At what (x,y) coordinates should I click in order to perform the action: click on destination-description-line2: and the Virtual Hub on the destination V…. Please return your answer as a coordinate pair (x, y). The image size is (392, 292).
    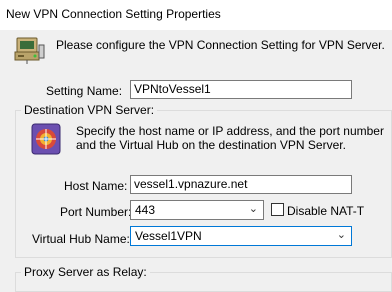
    Looking at the image, I should click on (211, 145).